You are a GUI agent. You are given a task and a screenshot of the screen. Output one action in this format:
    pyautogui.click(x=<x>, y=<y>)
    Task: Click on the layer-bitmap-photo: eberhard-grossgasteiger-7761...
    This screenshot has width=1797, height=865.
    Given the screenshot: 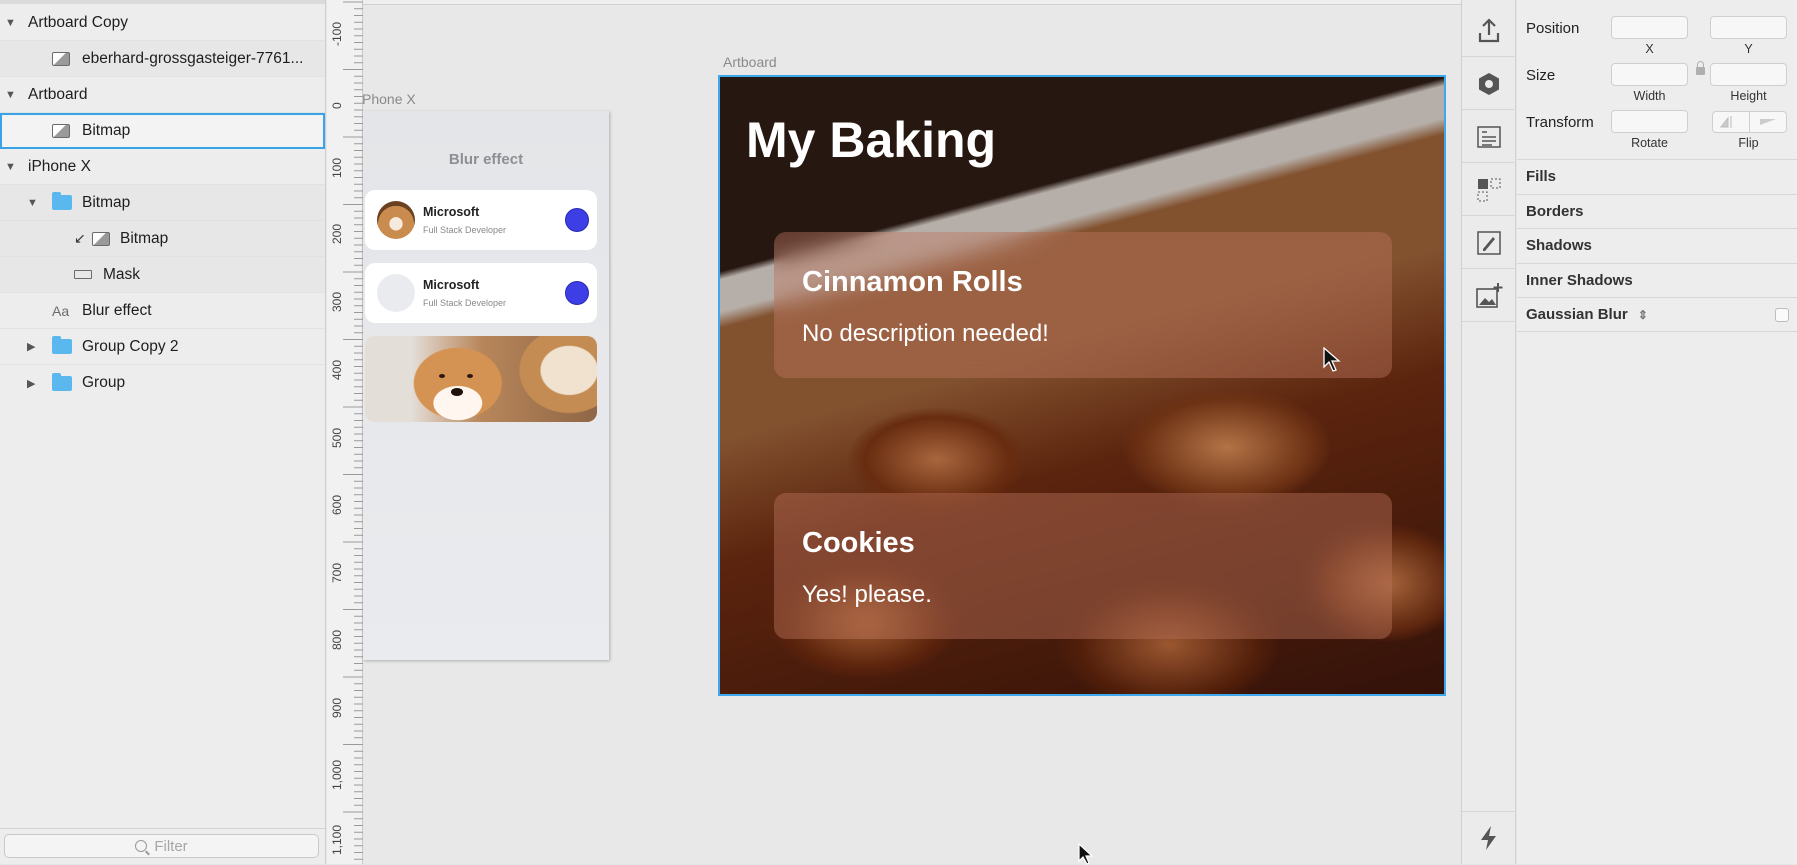 What is the action you would take?
    pyautogui.click(x=162, y=59)
    